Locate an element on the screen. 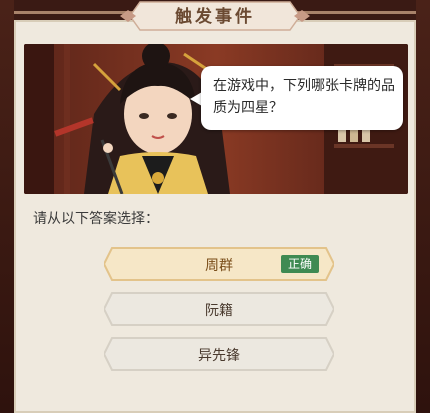 The image size is (430, 413). answer-option-2: 阮籍 is located at coordinates (219, 309).